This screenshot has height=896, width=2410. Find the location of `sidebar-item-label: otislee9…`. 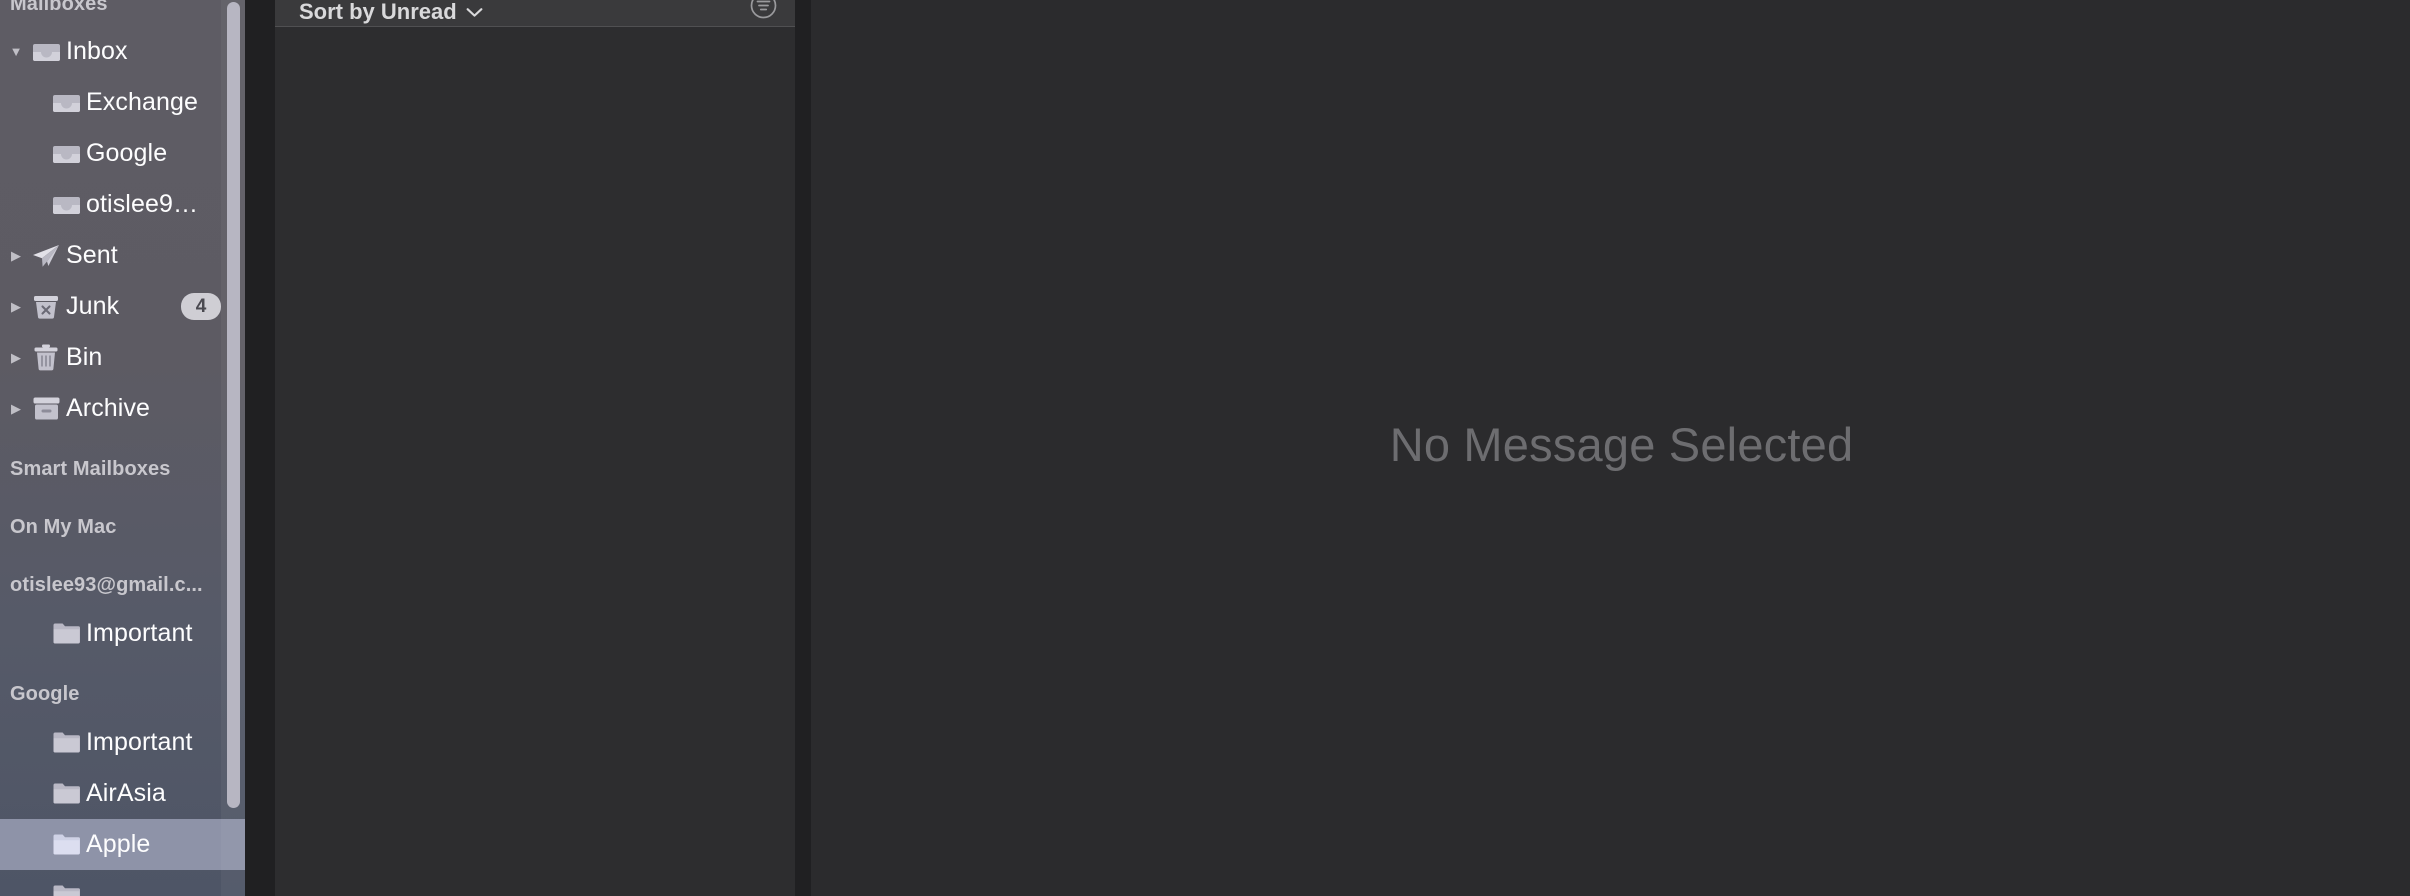

sidebar-item-label: otislee9… is located at coordinates (142, 204).